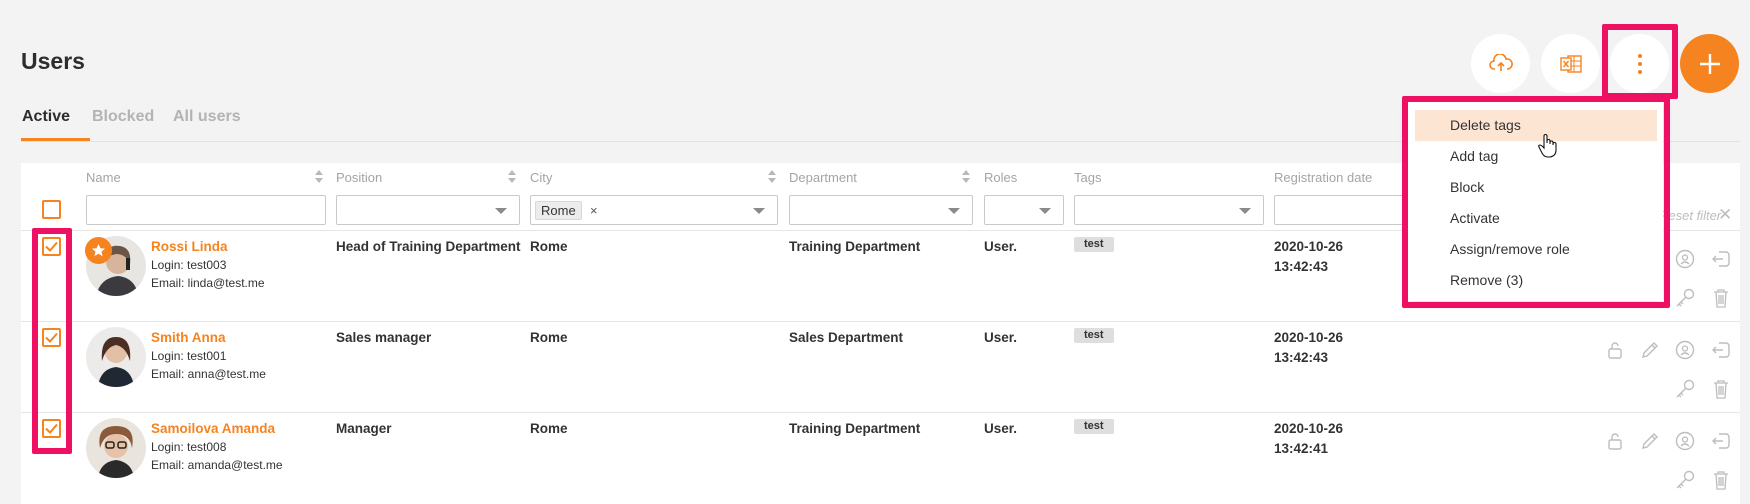 This screenshot has height=504, width=1750. I want to click on vertical-dots-icon, so click(1639, 63).